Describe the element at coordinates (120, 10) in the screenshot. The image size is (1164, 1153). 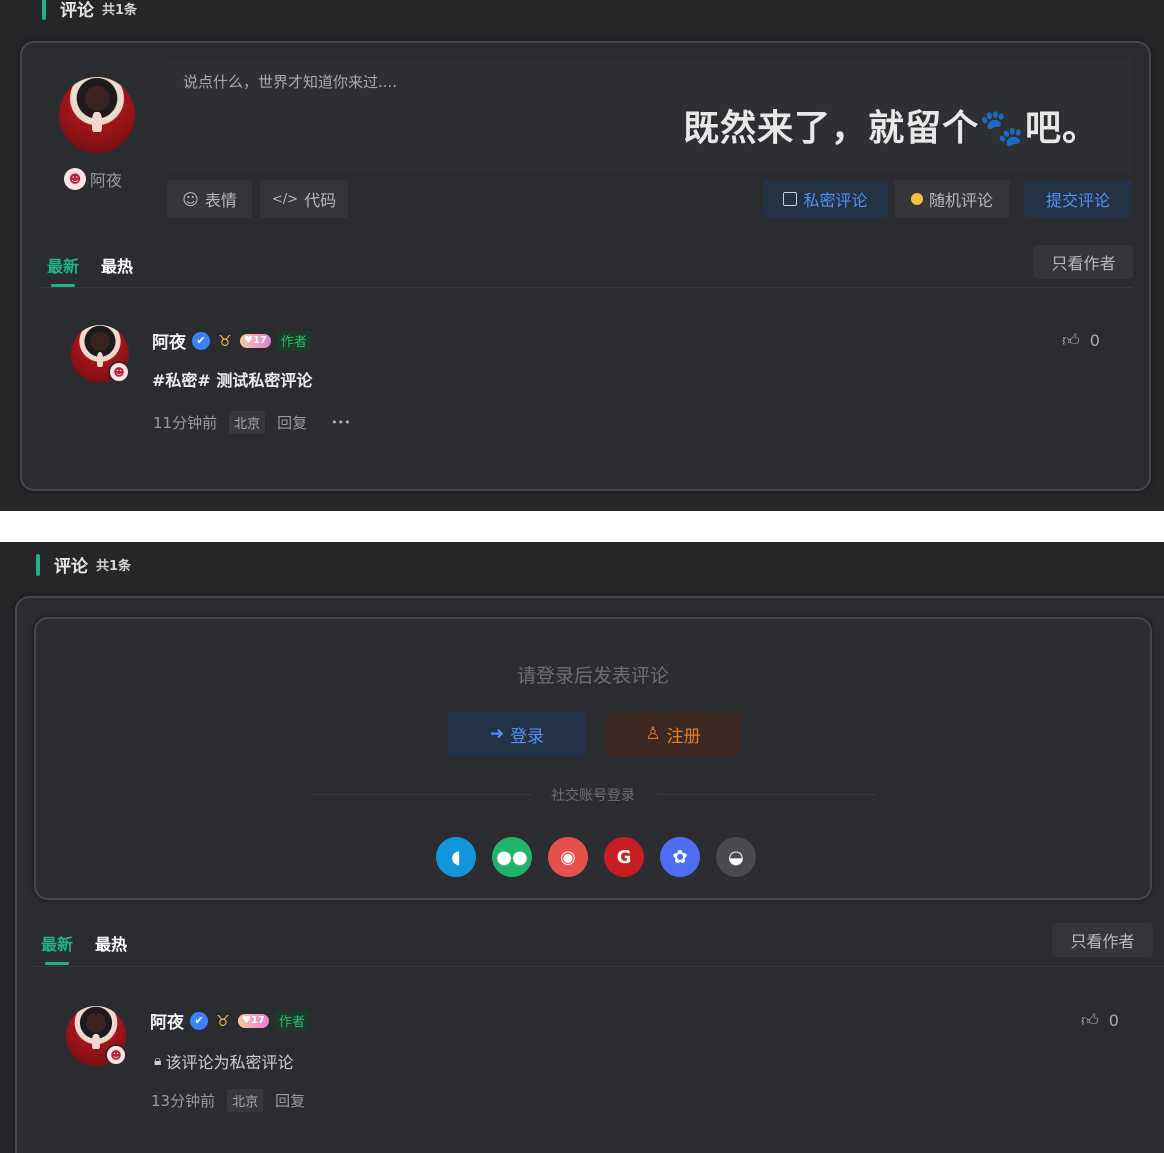
I see `comment-count: 共1条` at that location.